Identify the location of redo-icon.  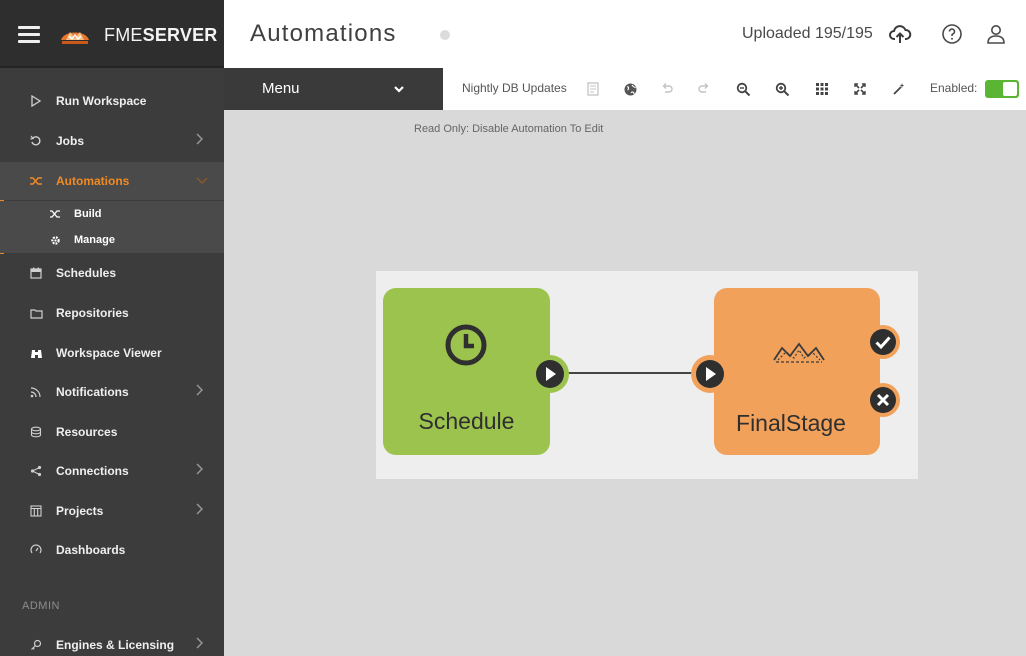
(704, 89).